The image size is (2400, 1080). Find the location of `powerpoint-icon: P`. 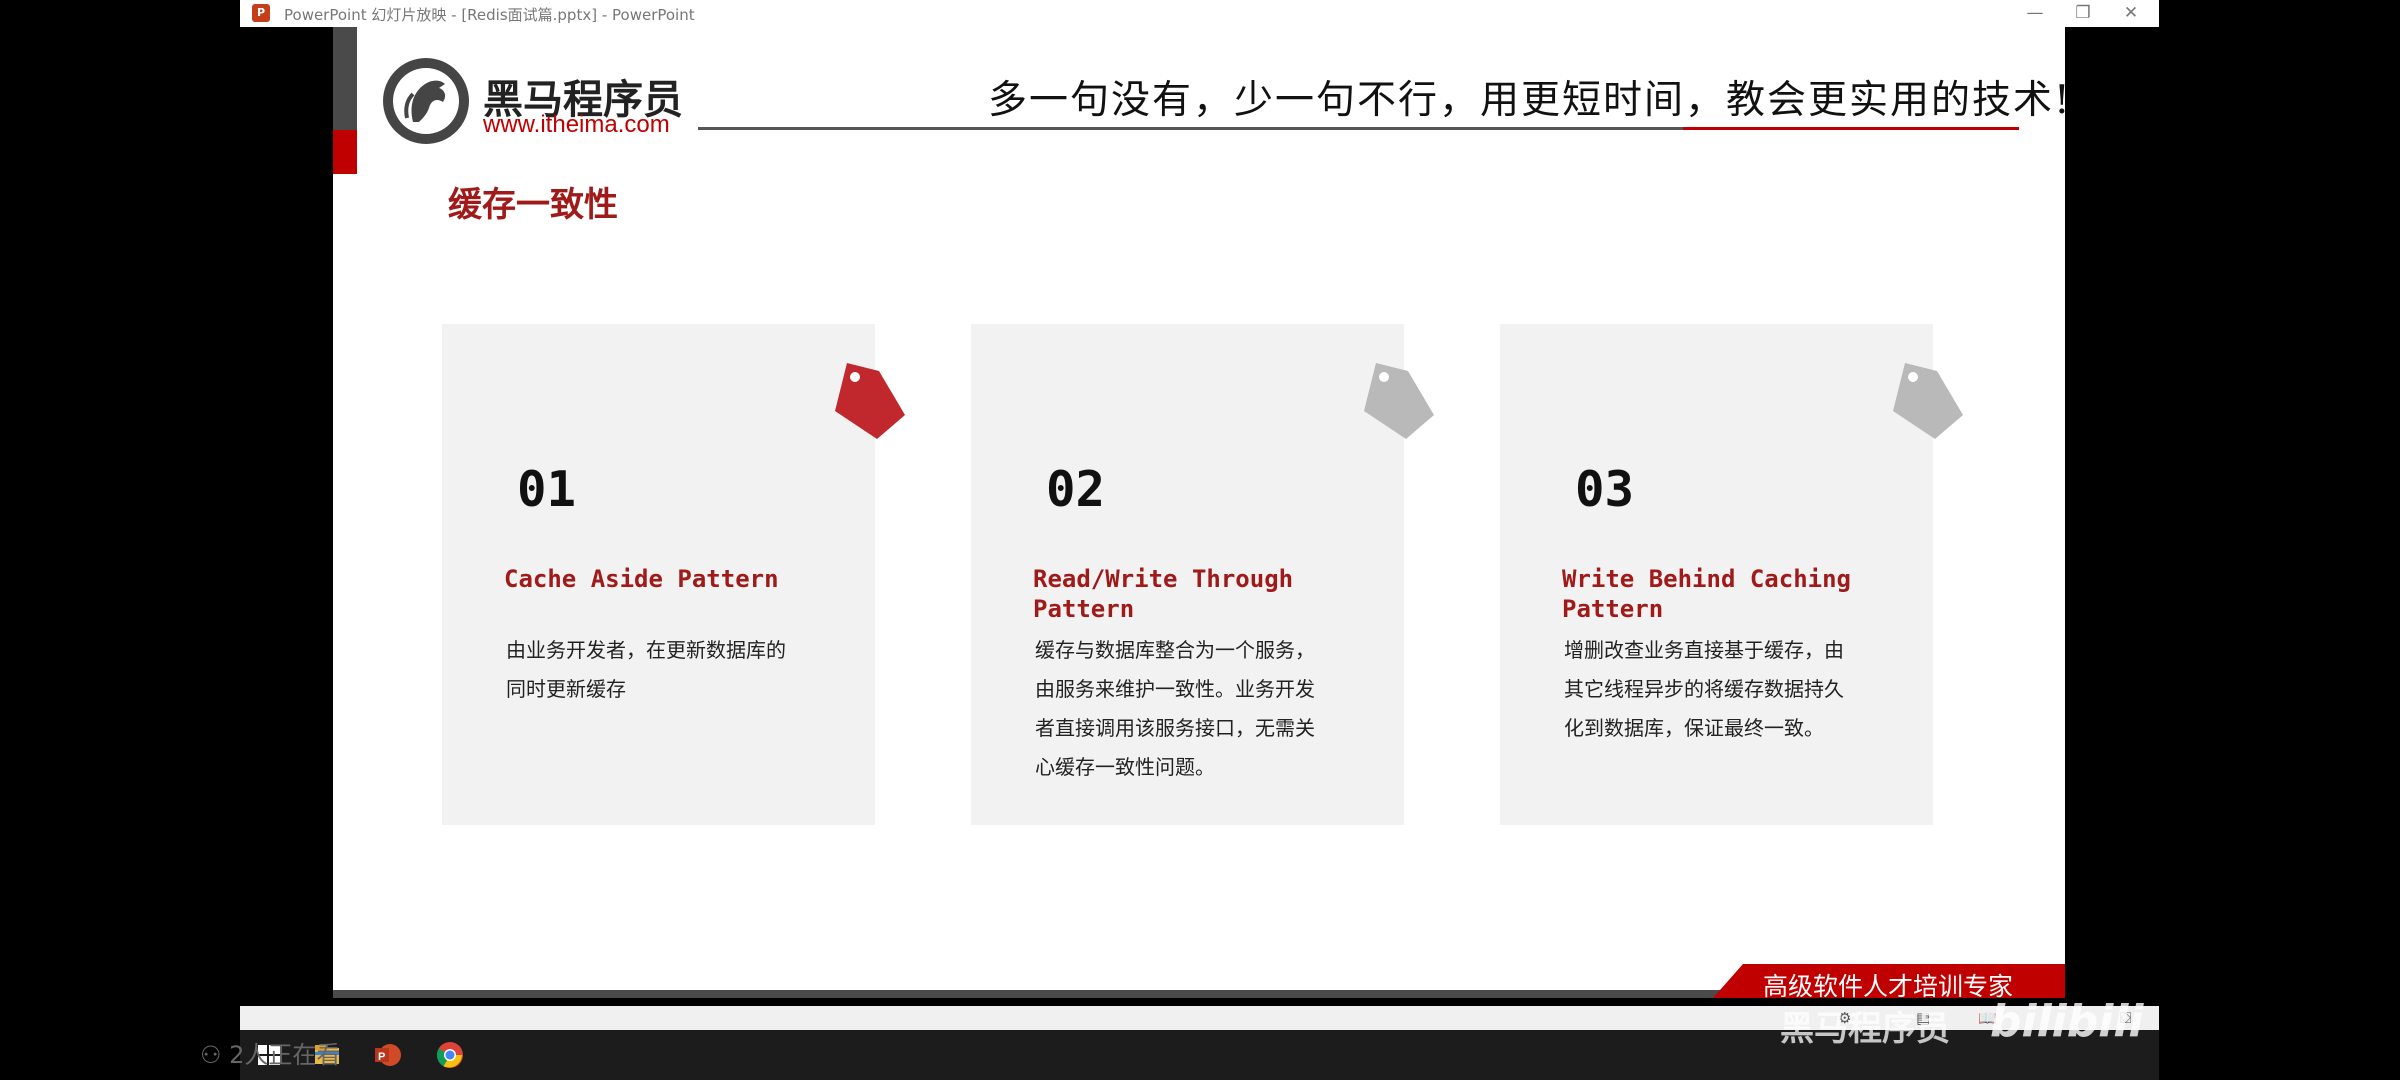

powerpoint-icon: P is located at coordinates (261, 13).